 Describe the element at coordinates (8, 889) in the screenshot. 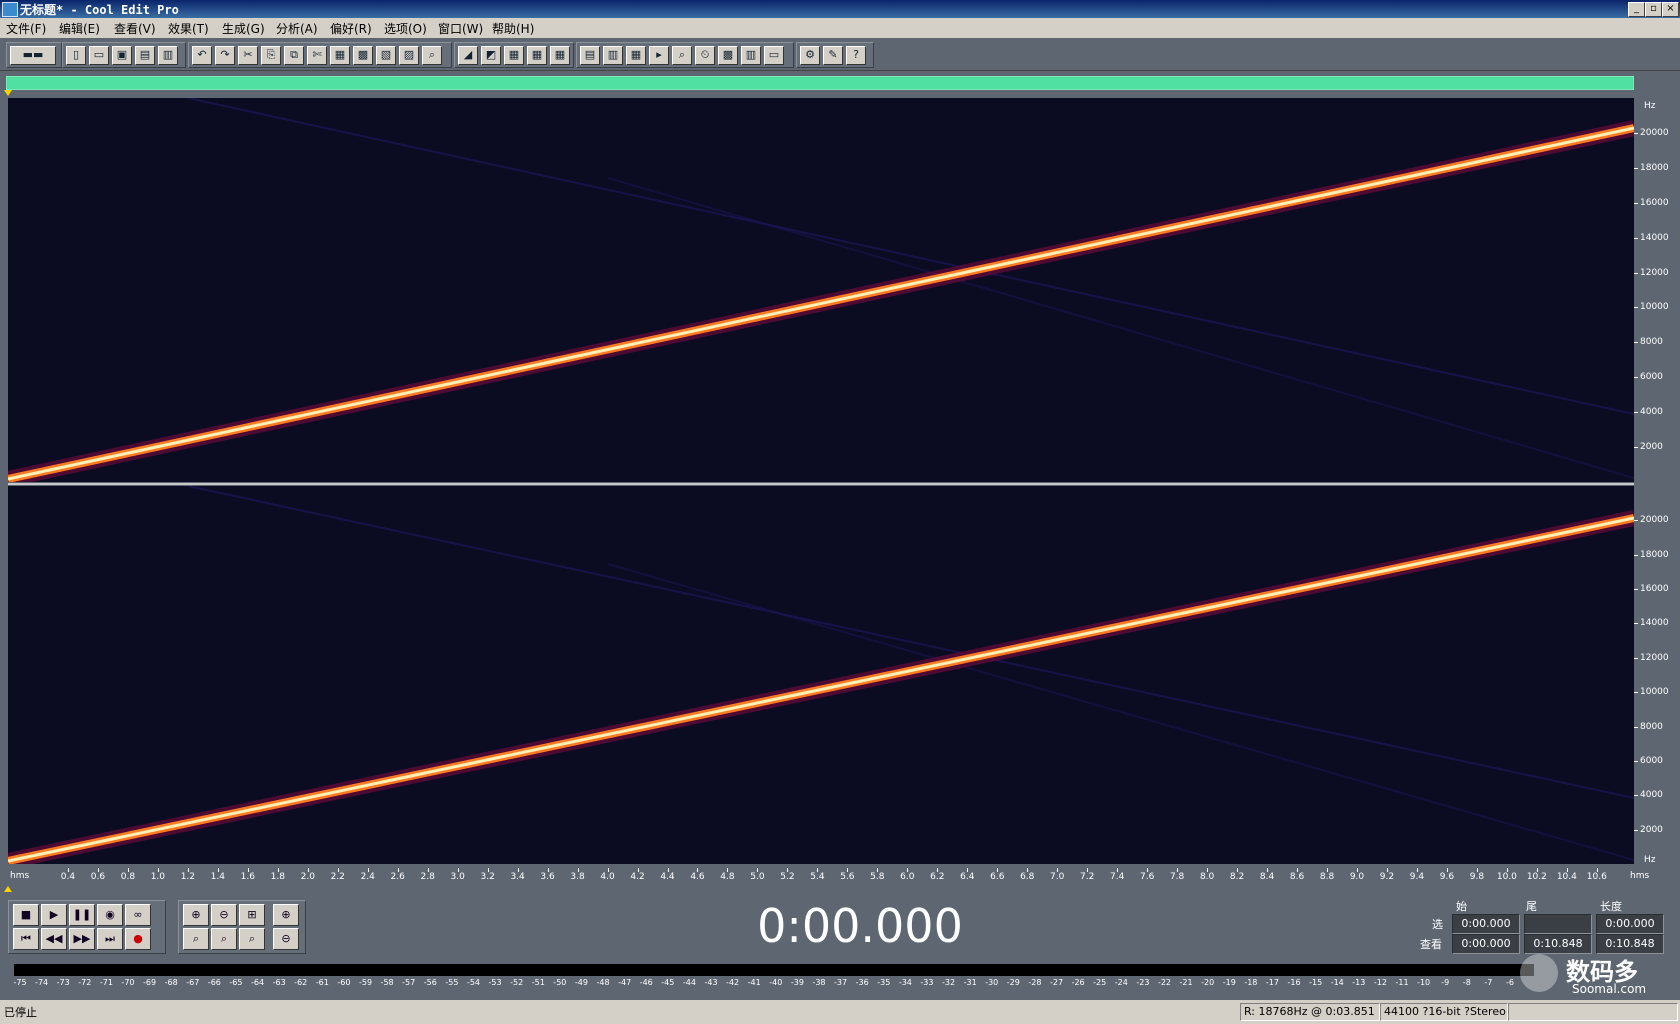

I see `end-marker-icon` at that location.